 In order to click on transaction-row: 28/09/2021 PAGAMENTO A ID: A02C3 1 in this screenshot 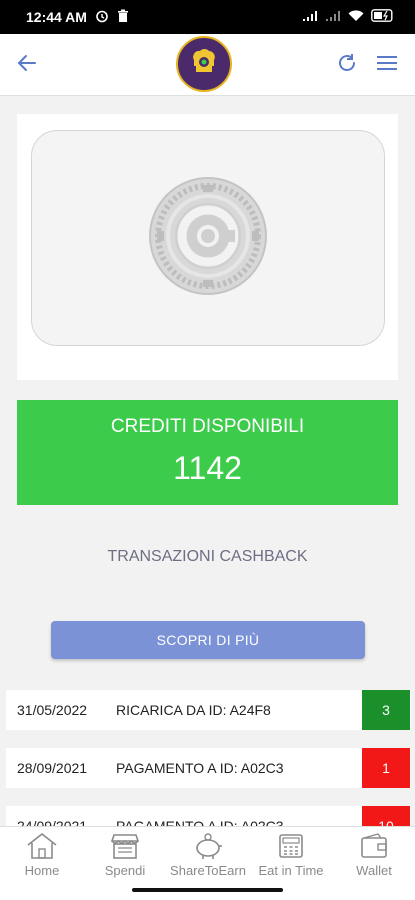, I will do `click(208, 768)`.